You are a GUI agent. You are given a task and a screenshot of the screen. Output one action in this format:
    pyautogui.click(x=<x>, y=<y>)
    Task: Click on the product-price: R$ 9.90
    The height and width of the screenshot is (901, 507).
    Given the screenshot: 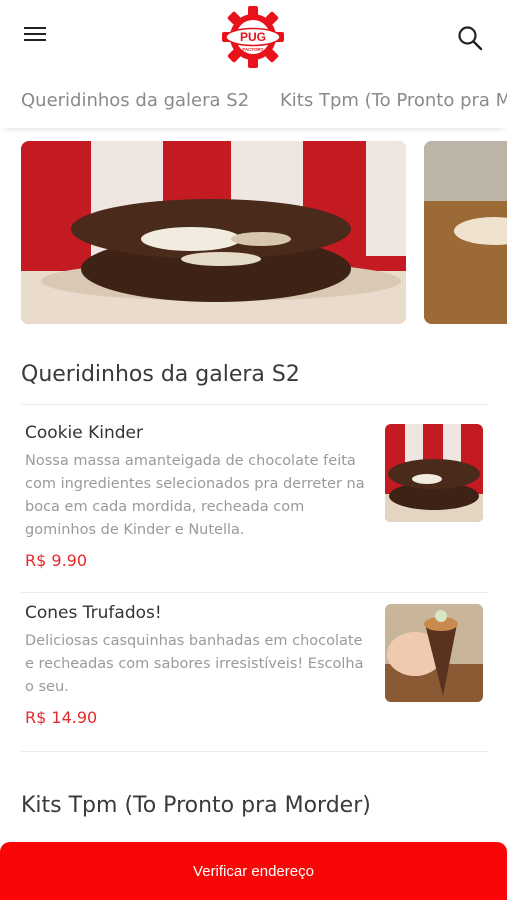 What is the action you would take?
    pyautogui.click(x=56, y=560)
    